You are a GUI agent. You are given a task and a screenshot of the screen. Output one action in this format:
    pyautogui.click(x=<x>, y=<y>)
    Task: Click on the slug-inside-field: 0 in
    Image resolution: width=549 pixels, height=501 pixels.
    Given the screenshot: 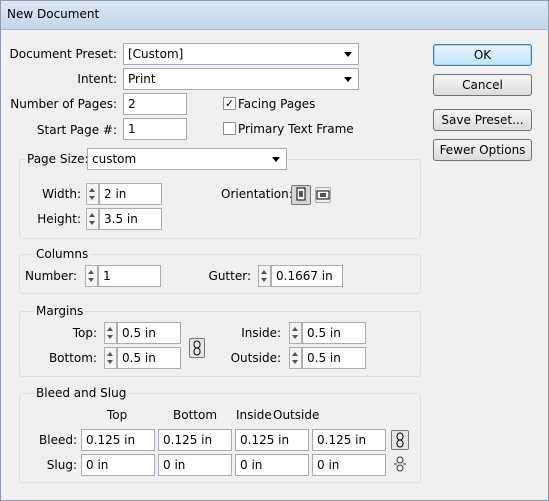 What is the action you would take?
    pyautogui.click(x=272, y=465)
    